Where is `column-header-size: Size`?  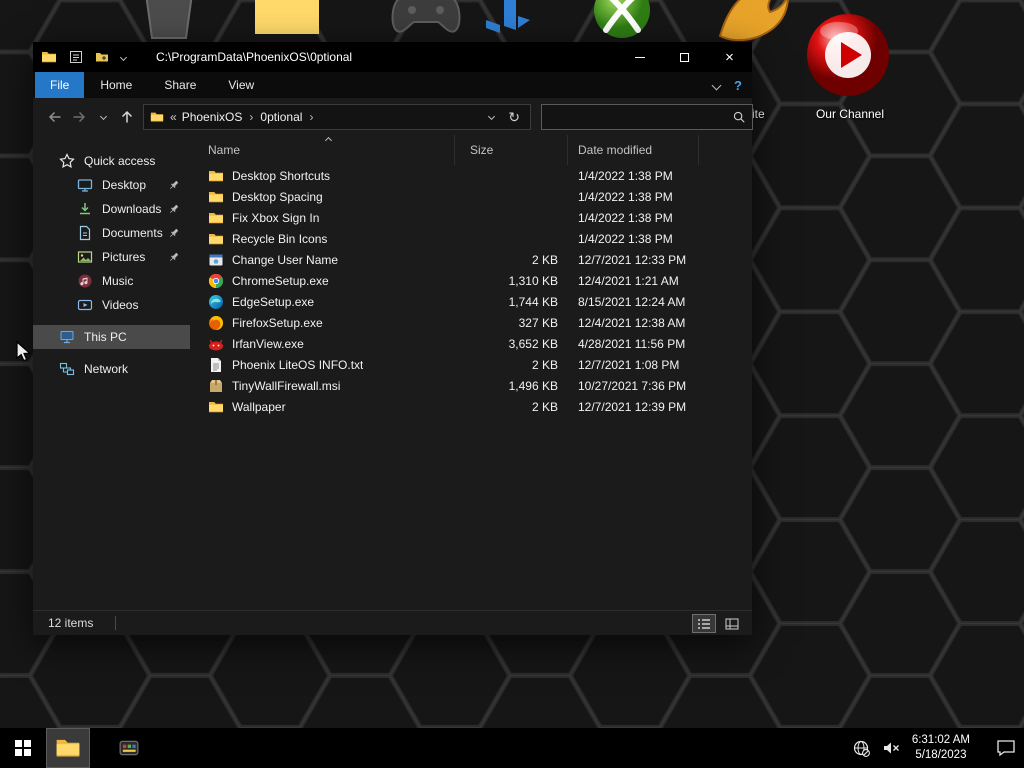 column-header-size: Size is located at coordinates (511, 150).